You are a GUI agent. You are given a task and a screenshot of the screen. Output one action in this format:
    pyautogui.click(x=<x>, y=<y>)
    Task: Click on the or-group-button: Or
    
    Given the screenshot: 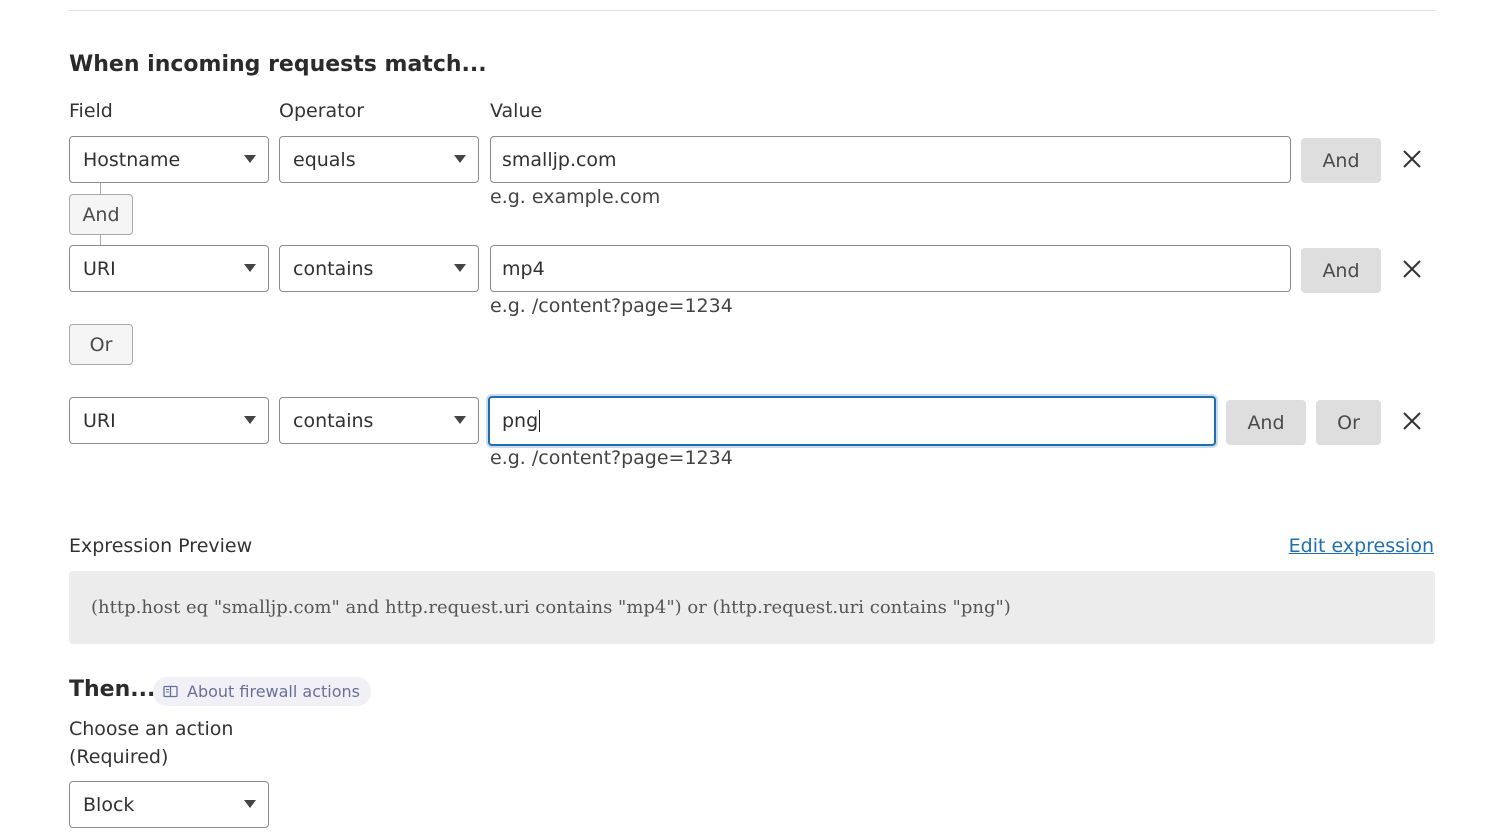 What is the action you would take?
    pyautogui.click(x=101, y=344)
    